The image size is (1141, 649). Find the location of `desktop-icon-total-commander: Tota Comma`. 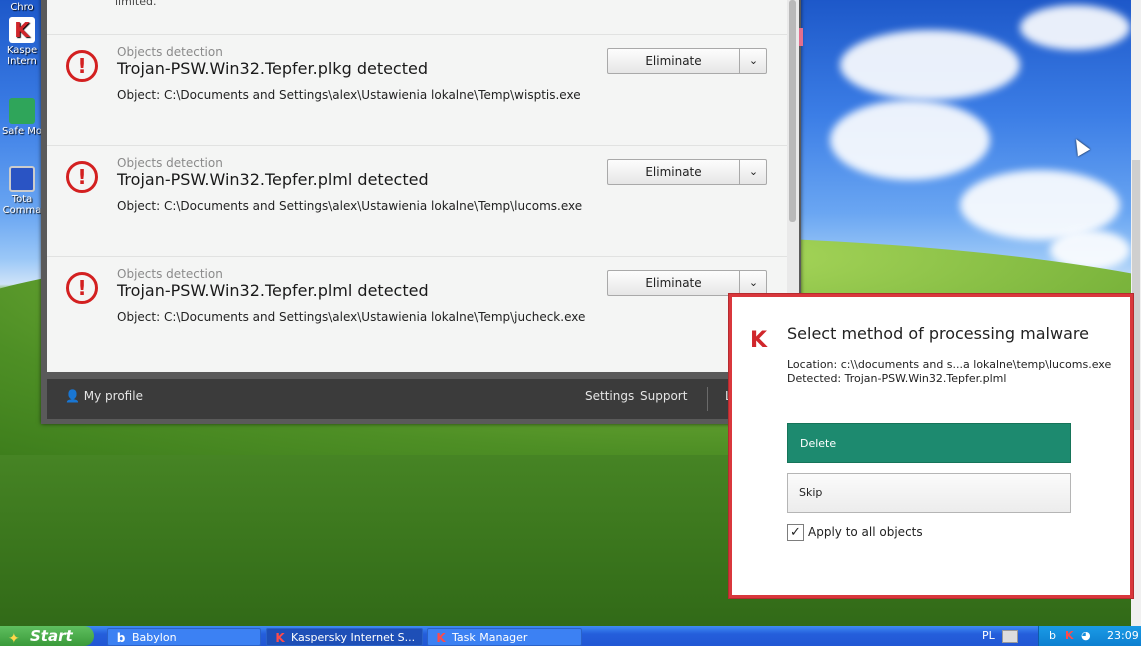

desktop-icon-total-commander: Tota Comma is located at coordinates (22, 191).